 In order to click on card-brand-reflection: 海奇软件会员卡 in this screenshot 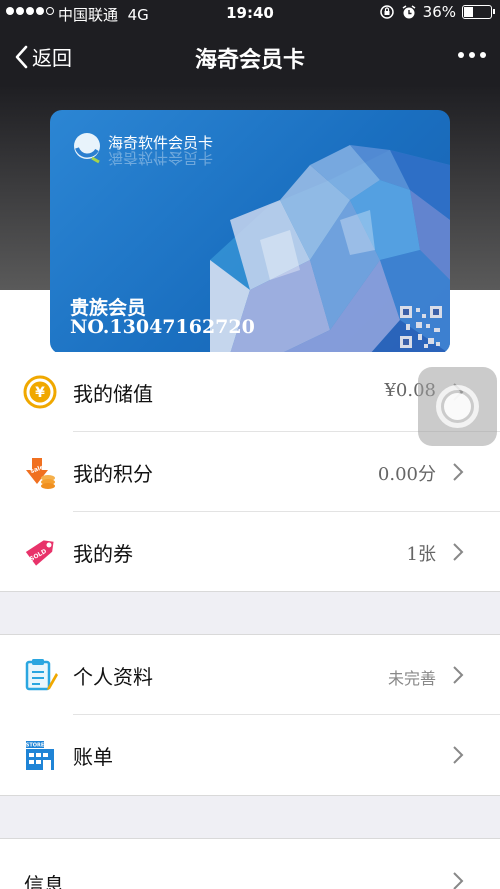, I will do `click(161, 158)`.